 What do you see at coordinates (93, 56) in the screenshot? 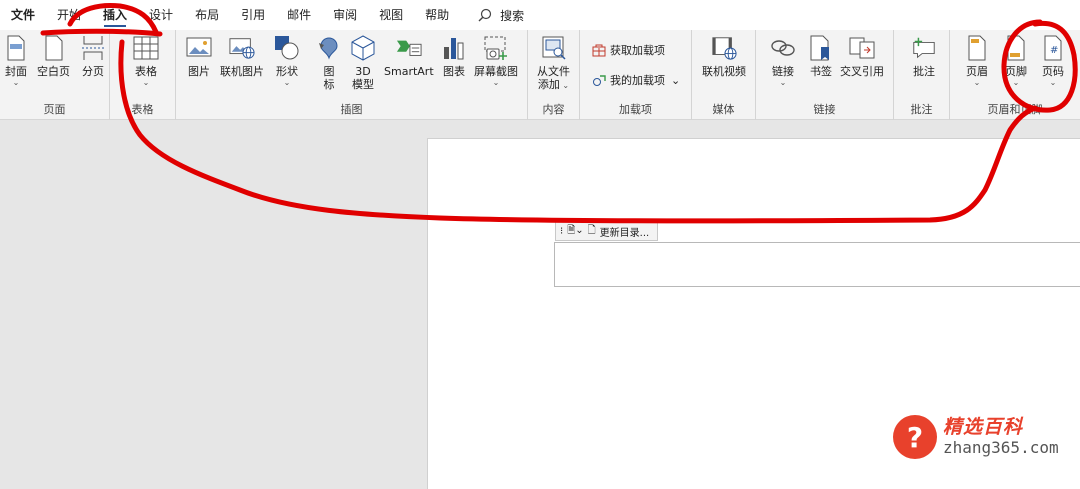
I see `page-break-button: 分页` at bounding box center [93, 56].